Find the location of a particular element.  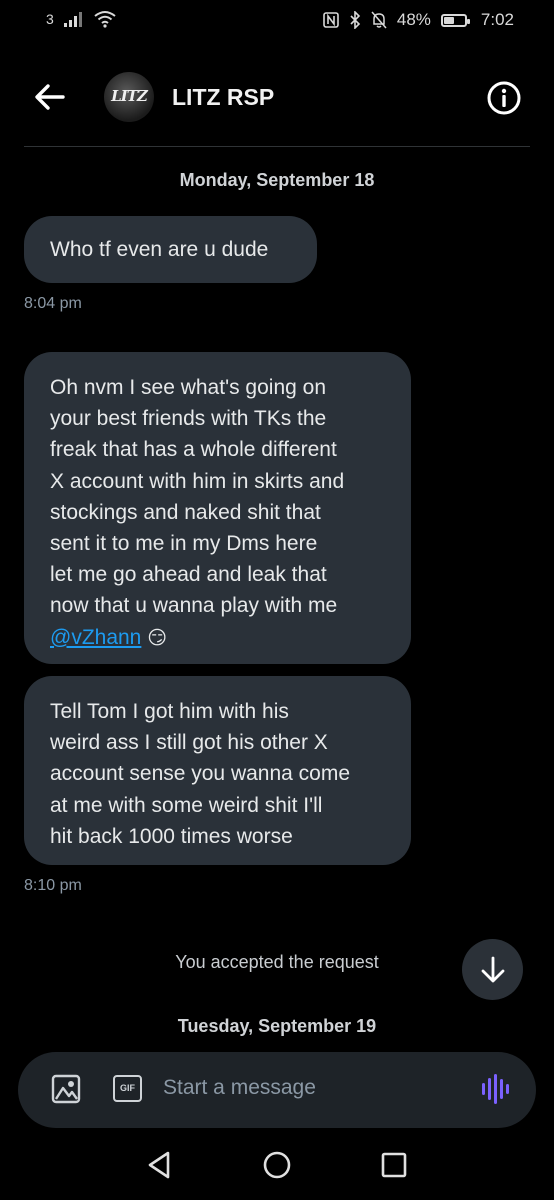

battery-level-fill is located at coordinates (448, 20).